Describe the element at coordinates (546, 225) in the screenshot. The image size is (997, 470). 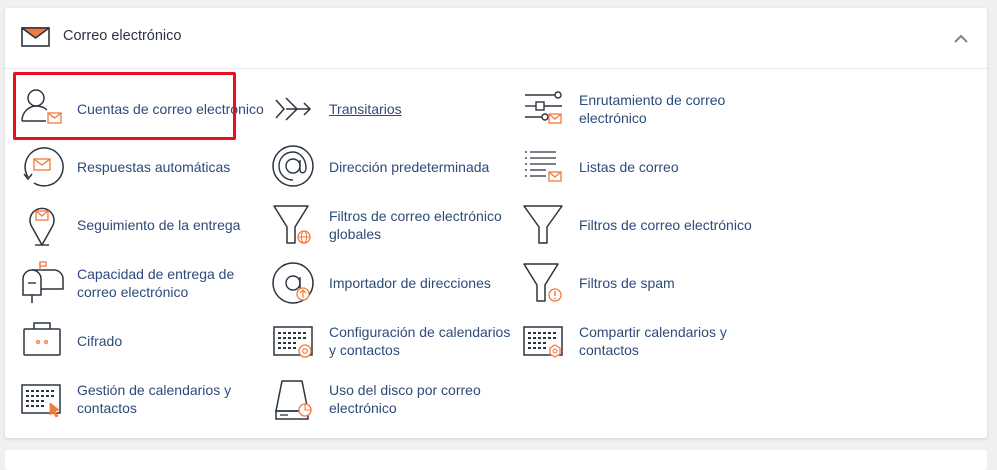
I see `email-filters-icon` at that location.